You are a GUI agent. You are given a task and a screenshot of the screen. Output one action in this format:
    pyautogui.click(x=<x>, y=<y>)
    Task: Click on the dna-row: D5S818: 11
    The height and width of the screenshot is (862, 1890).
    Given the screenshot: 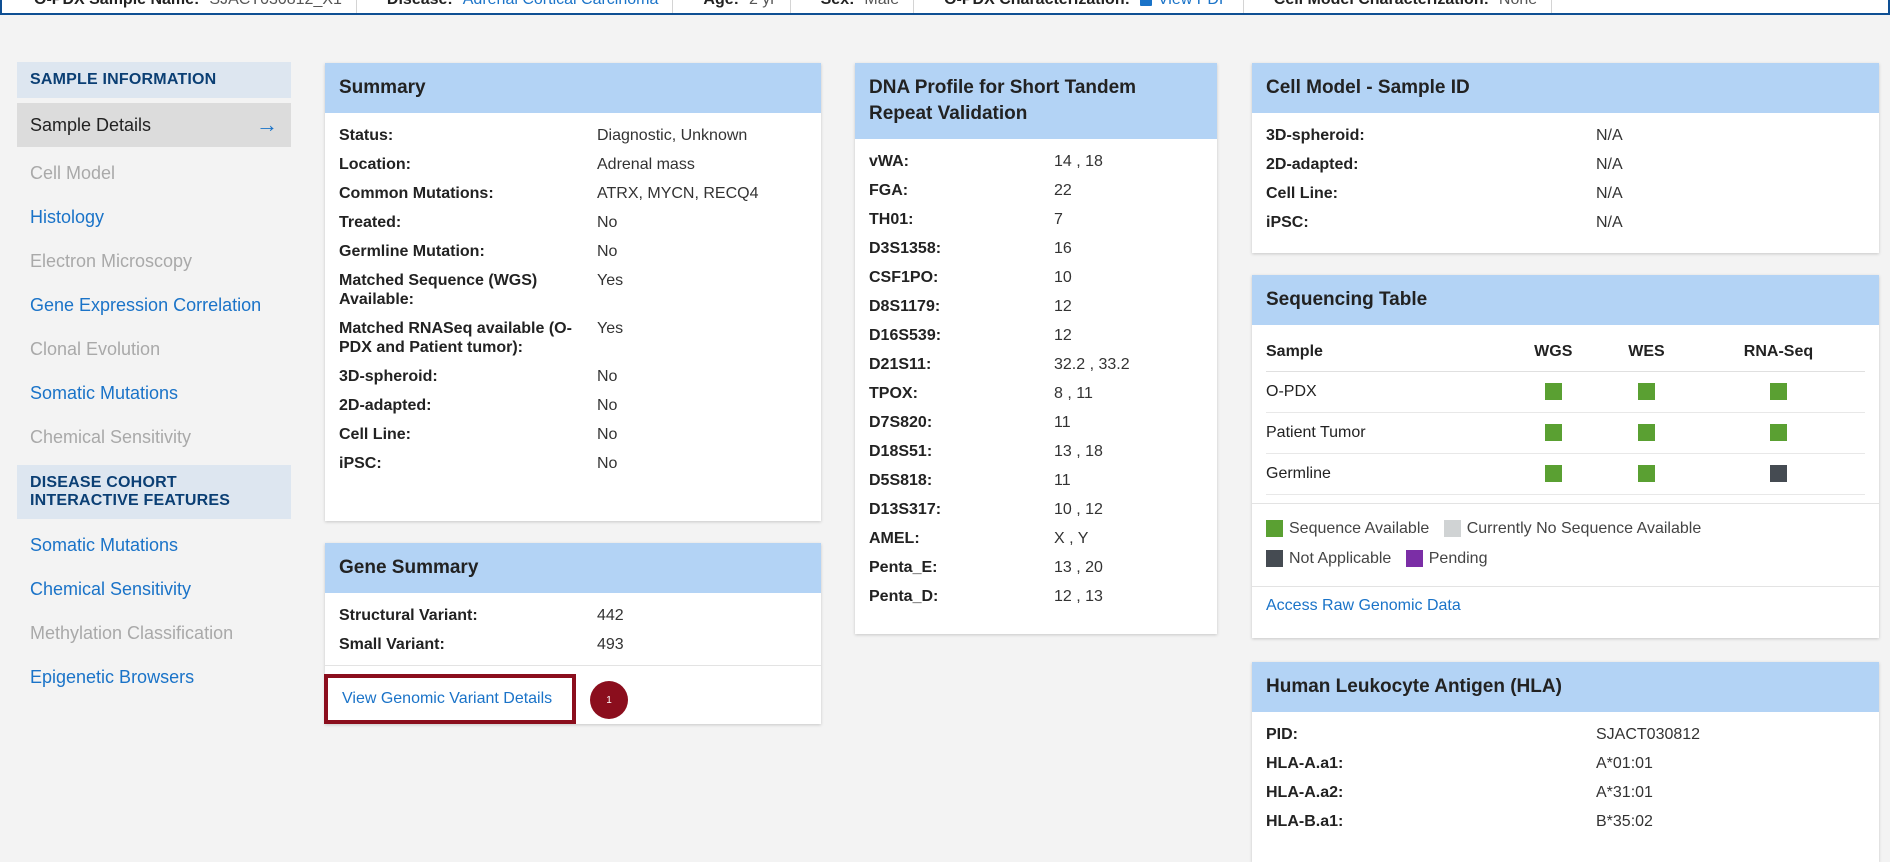 What is the action you would take?
    pyautogui.click(x=1036, y=480)
    